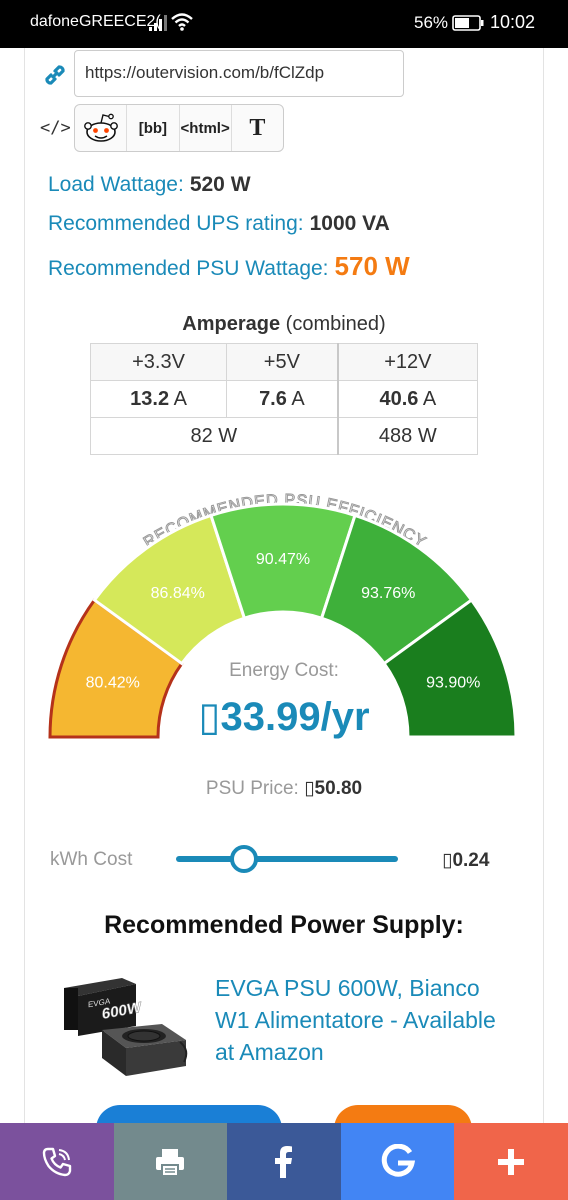  Describe the element at coordinates (468, 23) in the screenshot. I see `battery-icon` at that location.